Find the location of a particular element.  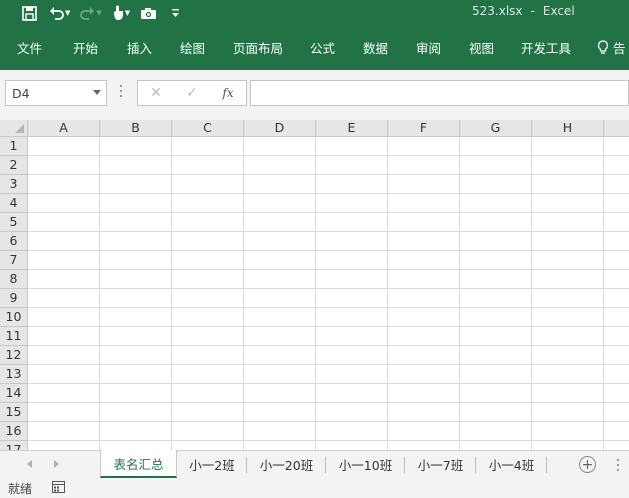

tab-draw: 绘图 is located at coordinates (192, 47).